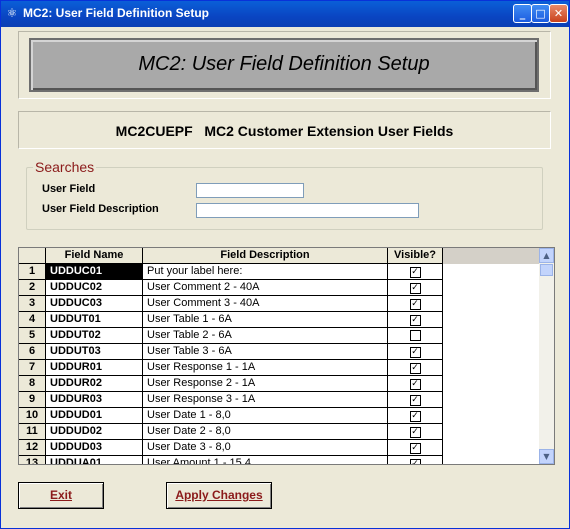  Describe the element at coordinates (94, 352) in the screenshot. I see `field-name-cell: UDDUT03` at that location.